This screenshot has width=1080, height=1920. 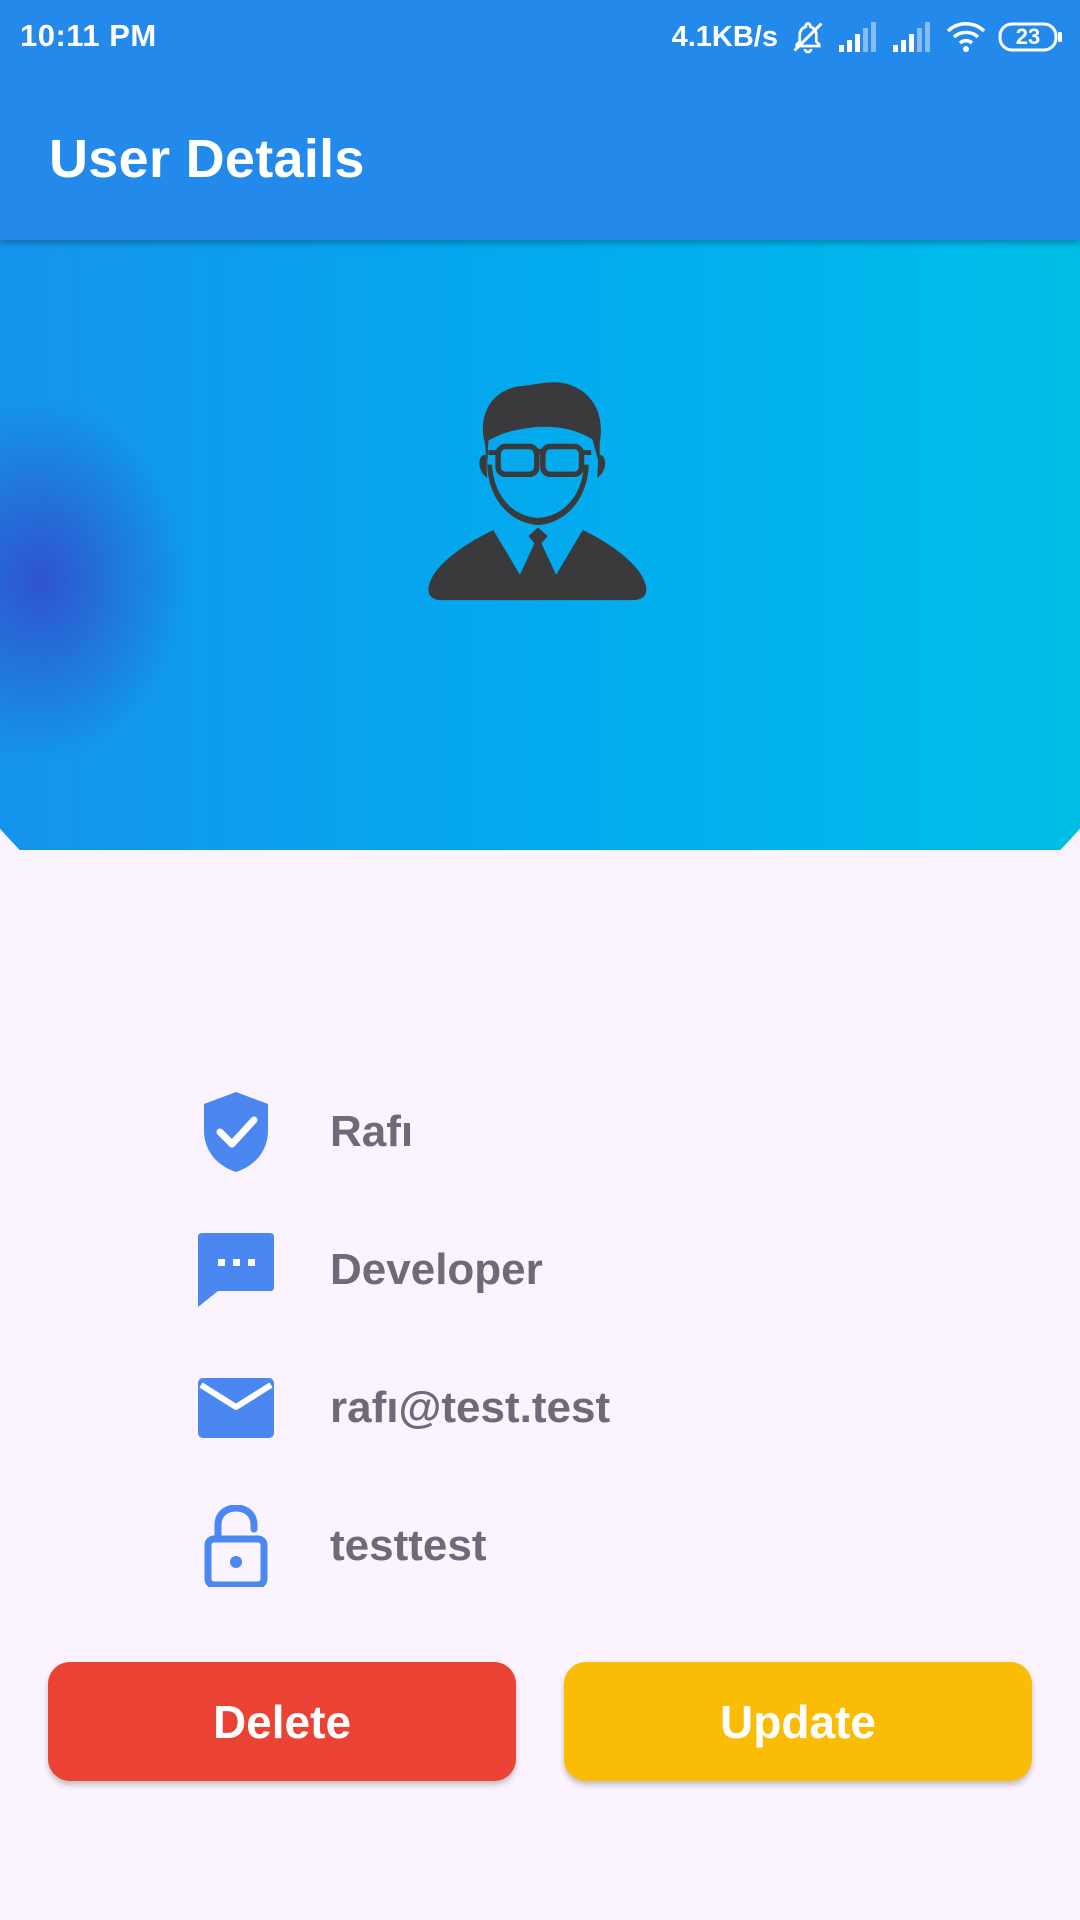 What do you see at coordinates (808, 38) in the screenshot?
I see `bell-muted-icon` at bounding box center [808, 38].